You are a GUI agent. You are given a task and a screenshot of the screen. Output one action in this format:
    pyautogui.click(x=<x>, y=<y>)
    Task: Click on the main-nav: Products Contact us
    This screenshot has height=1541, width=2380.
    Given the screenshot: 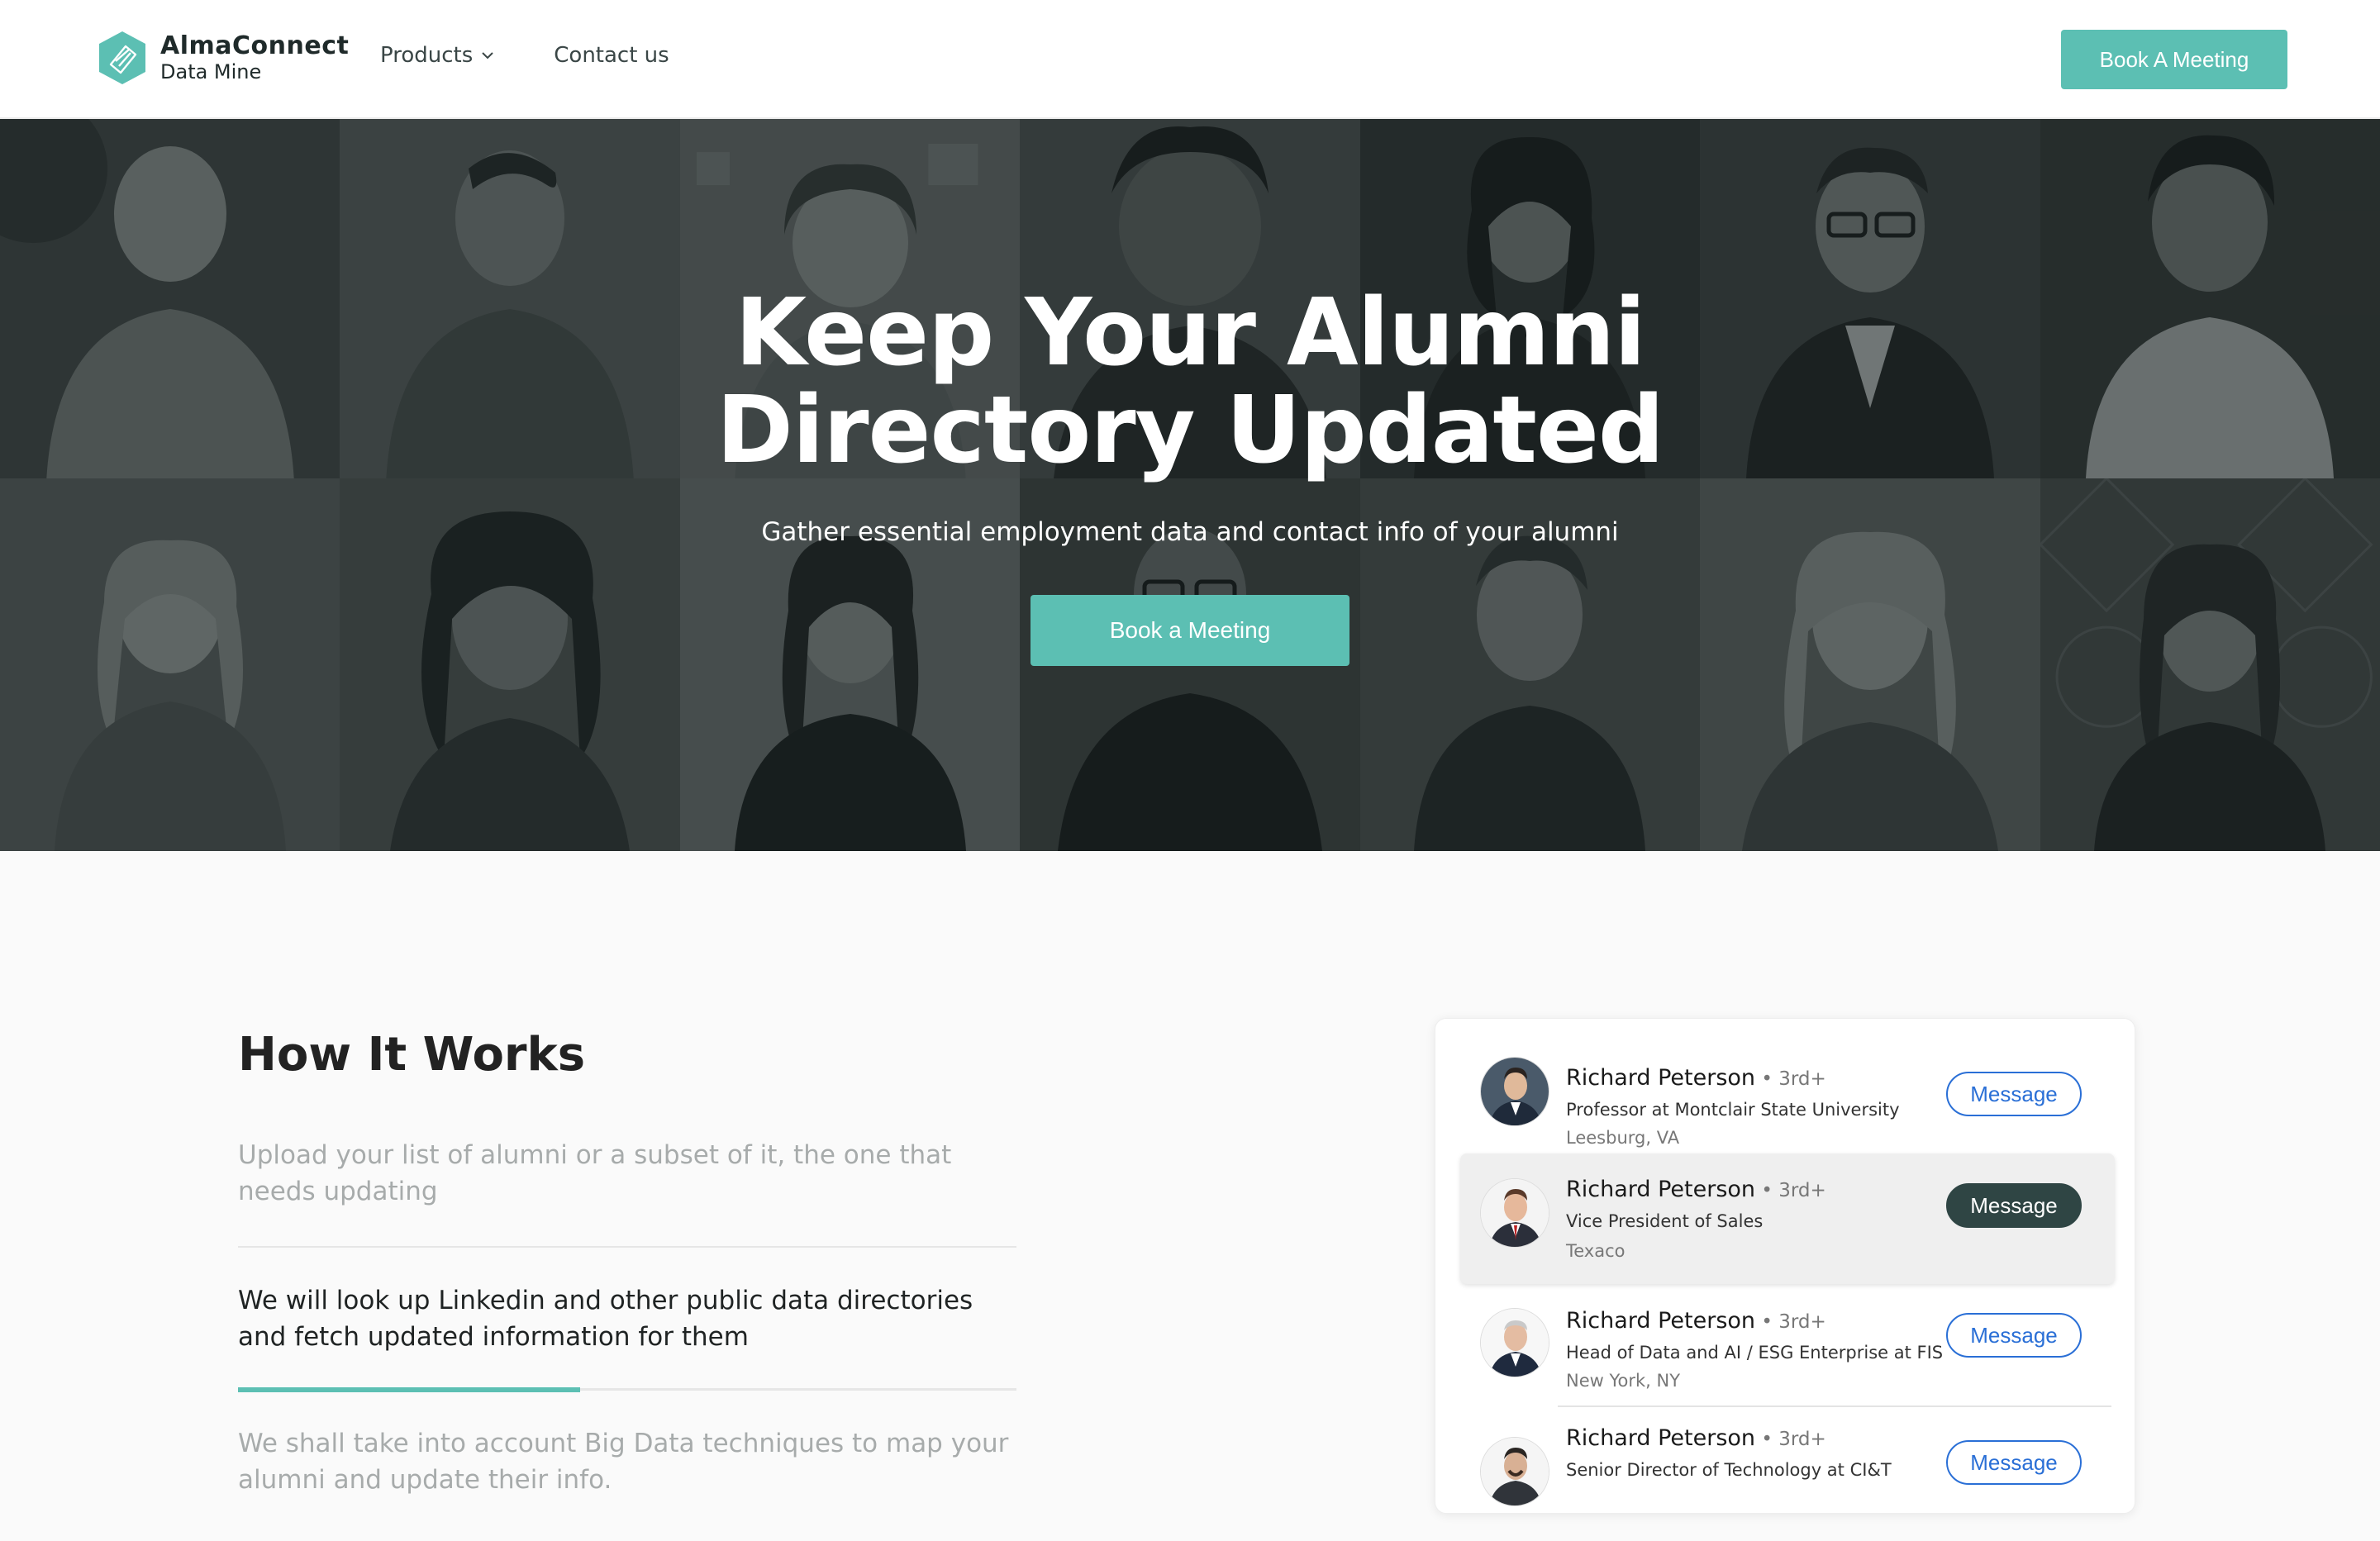 What is the action you would take?
    pyautogui.click(x=524, y=55)
    